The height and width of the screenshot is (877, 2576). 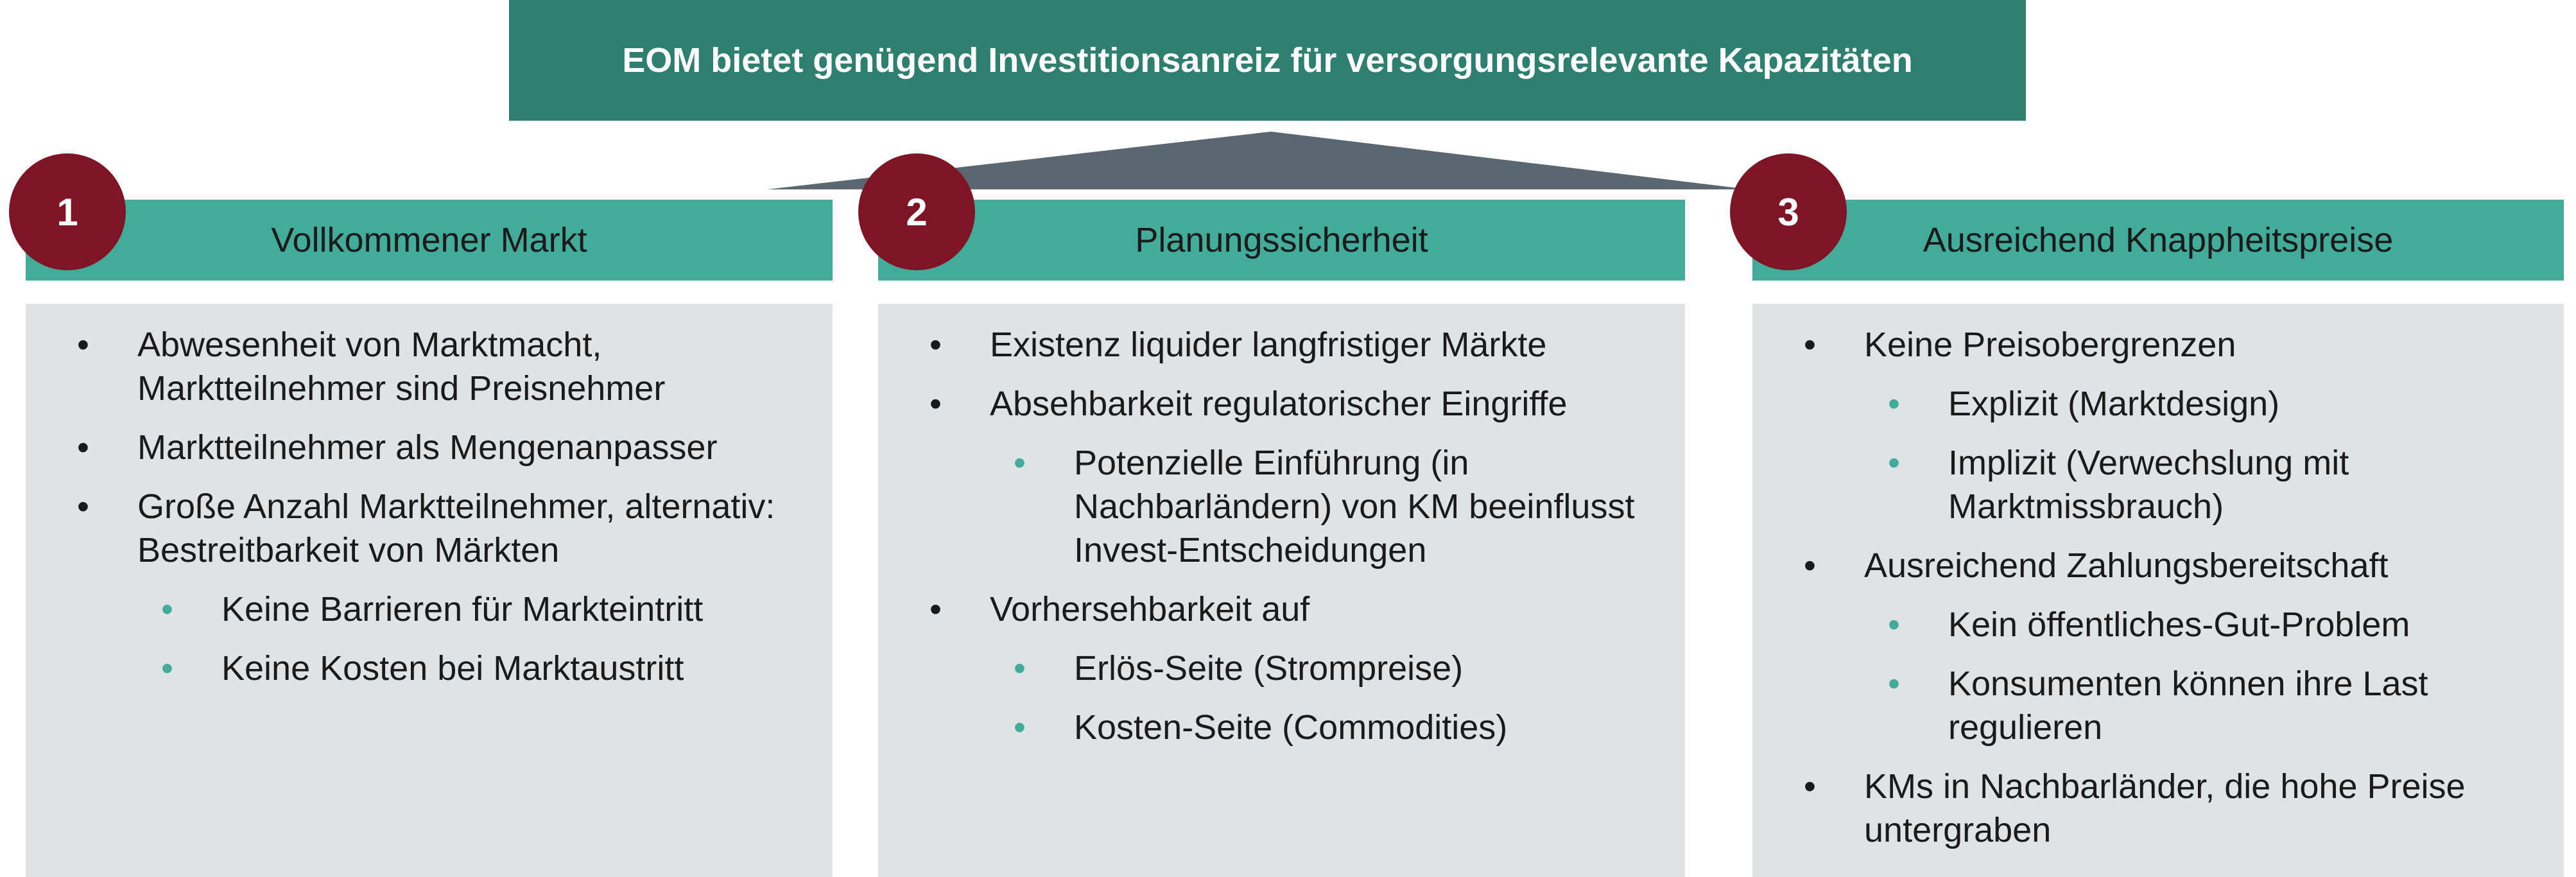 I want to click on bullet-text: Konsumenten können ihre Last regulieren, so click(x=2188, y=705).